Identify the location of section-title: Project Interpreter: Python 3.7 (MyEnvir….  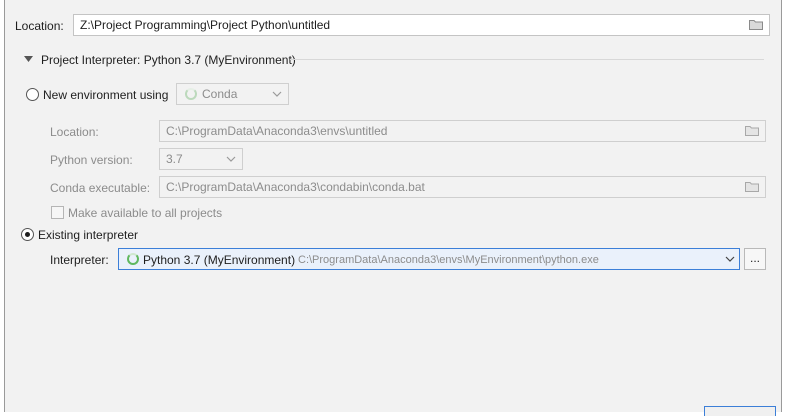
(168, 60).